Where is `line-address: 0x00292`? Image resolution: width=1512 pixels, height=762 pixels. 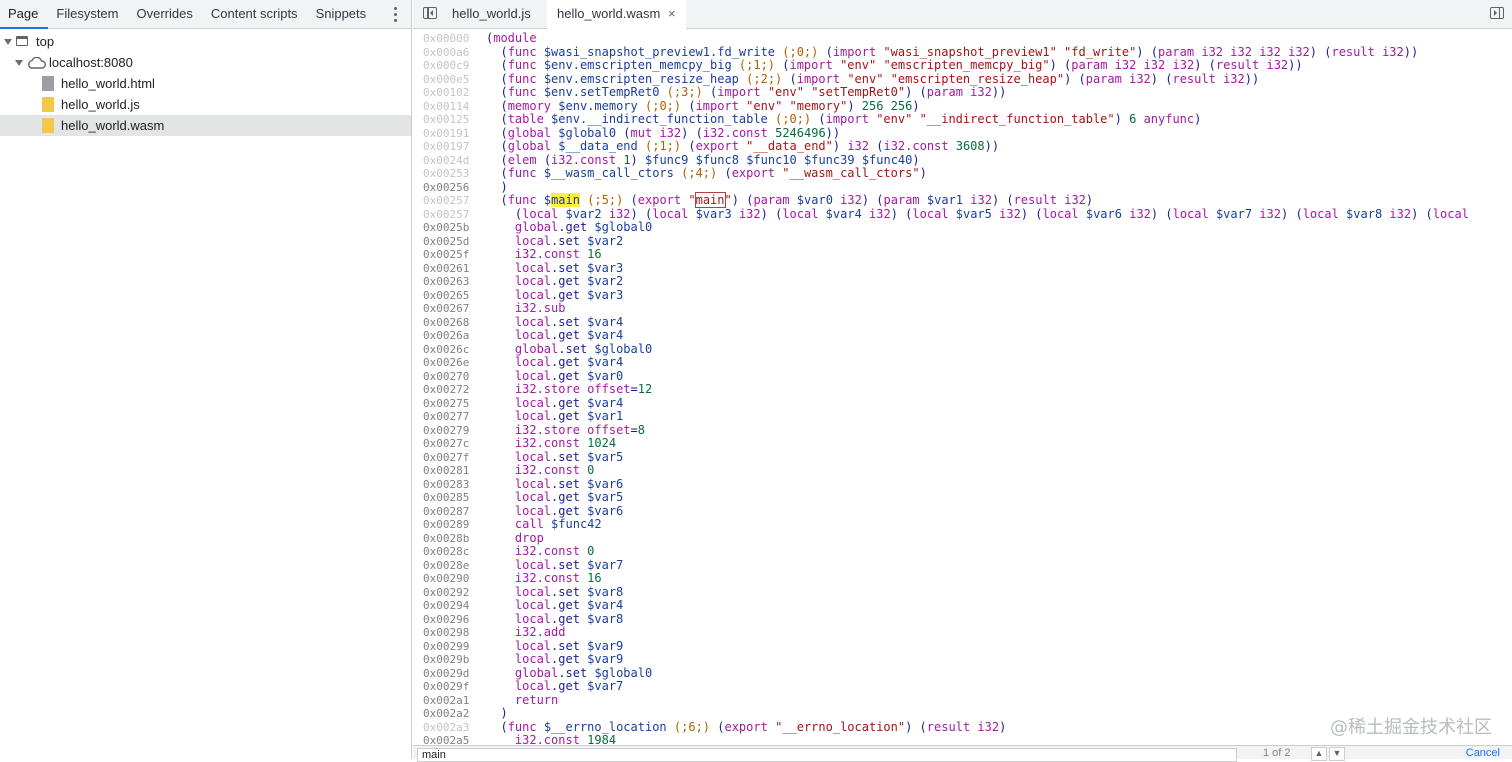 line-address: 0x00292 is located at coordinates (446, 592).